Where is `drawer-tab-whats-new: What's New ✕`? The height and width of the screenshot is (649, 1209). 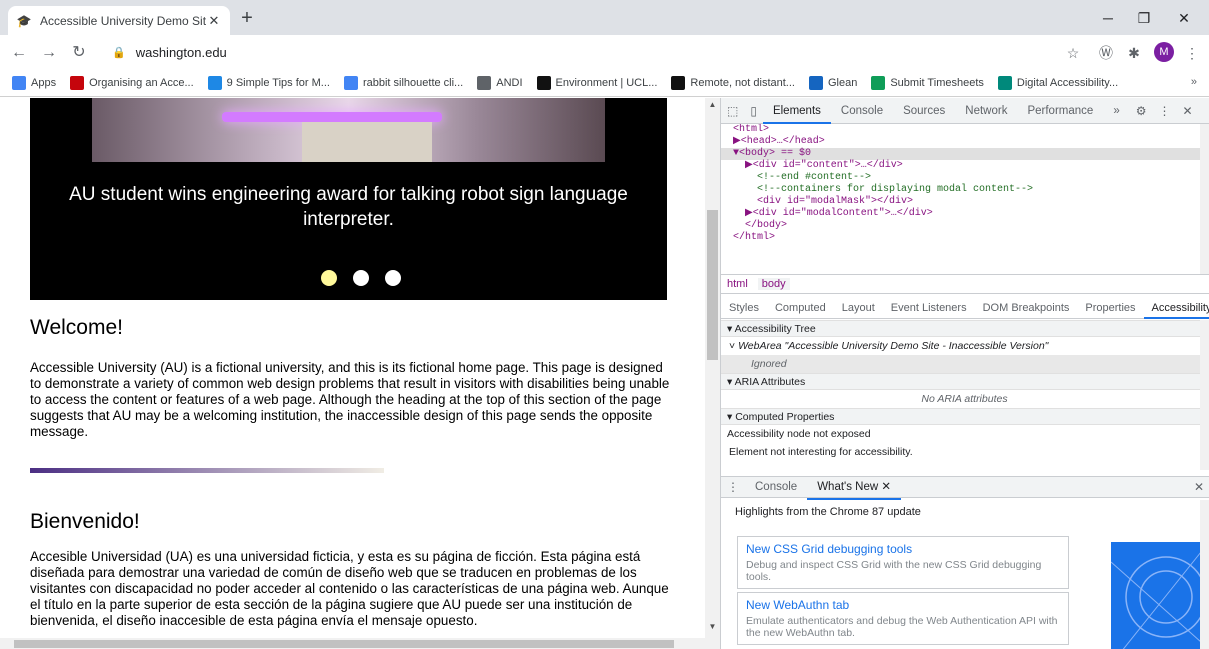
drawer-tab-whats-new: What's New ✕ is located at coordinates (854, 487).